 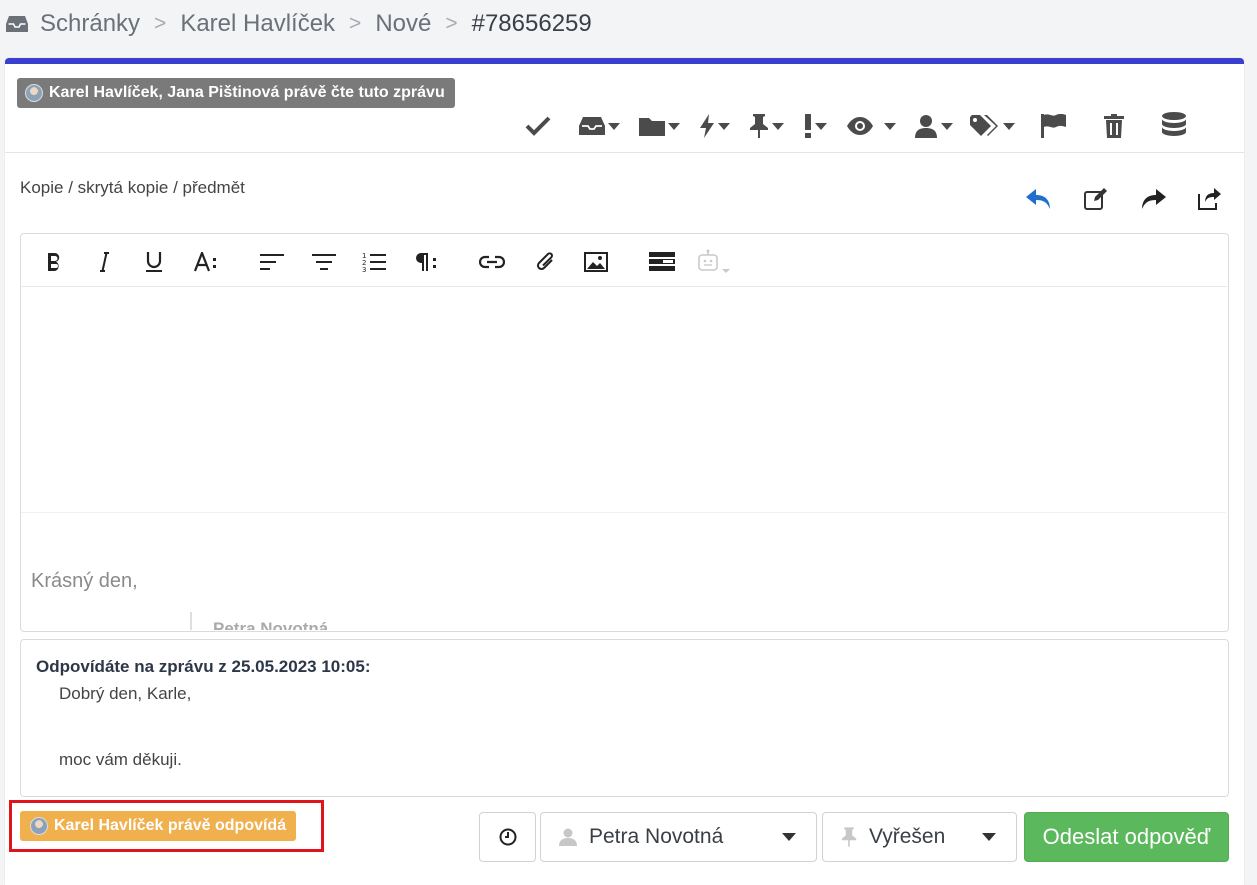 I want to click on schedule-send-button, so click(x=507, y=837).